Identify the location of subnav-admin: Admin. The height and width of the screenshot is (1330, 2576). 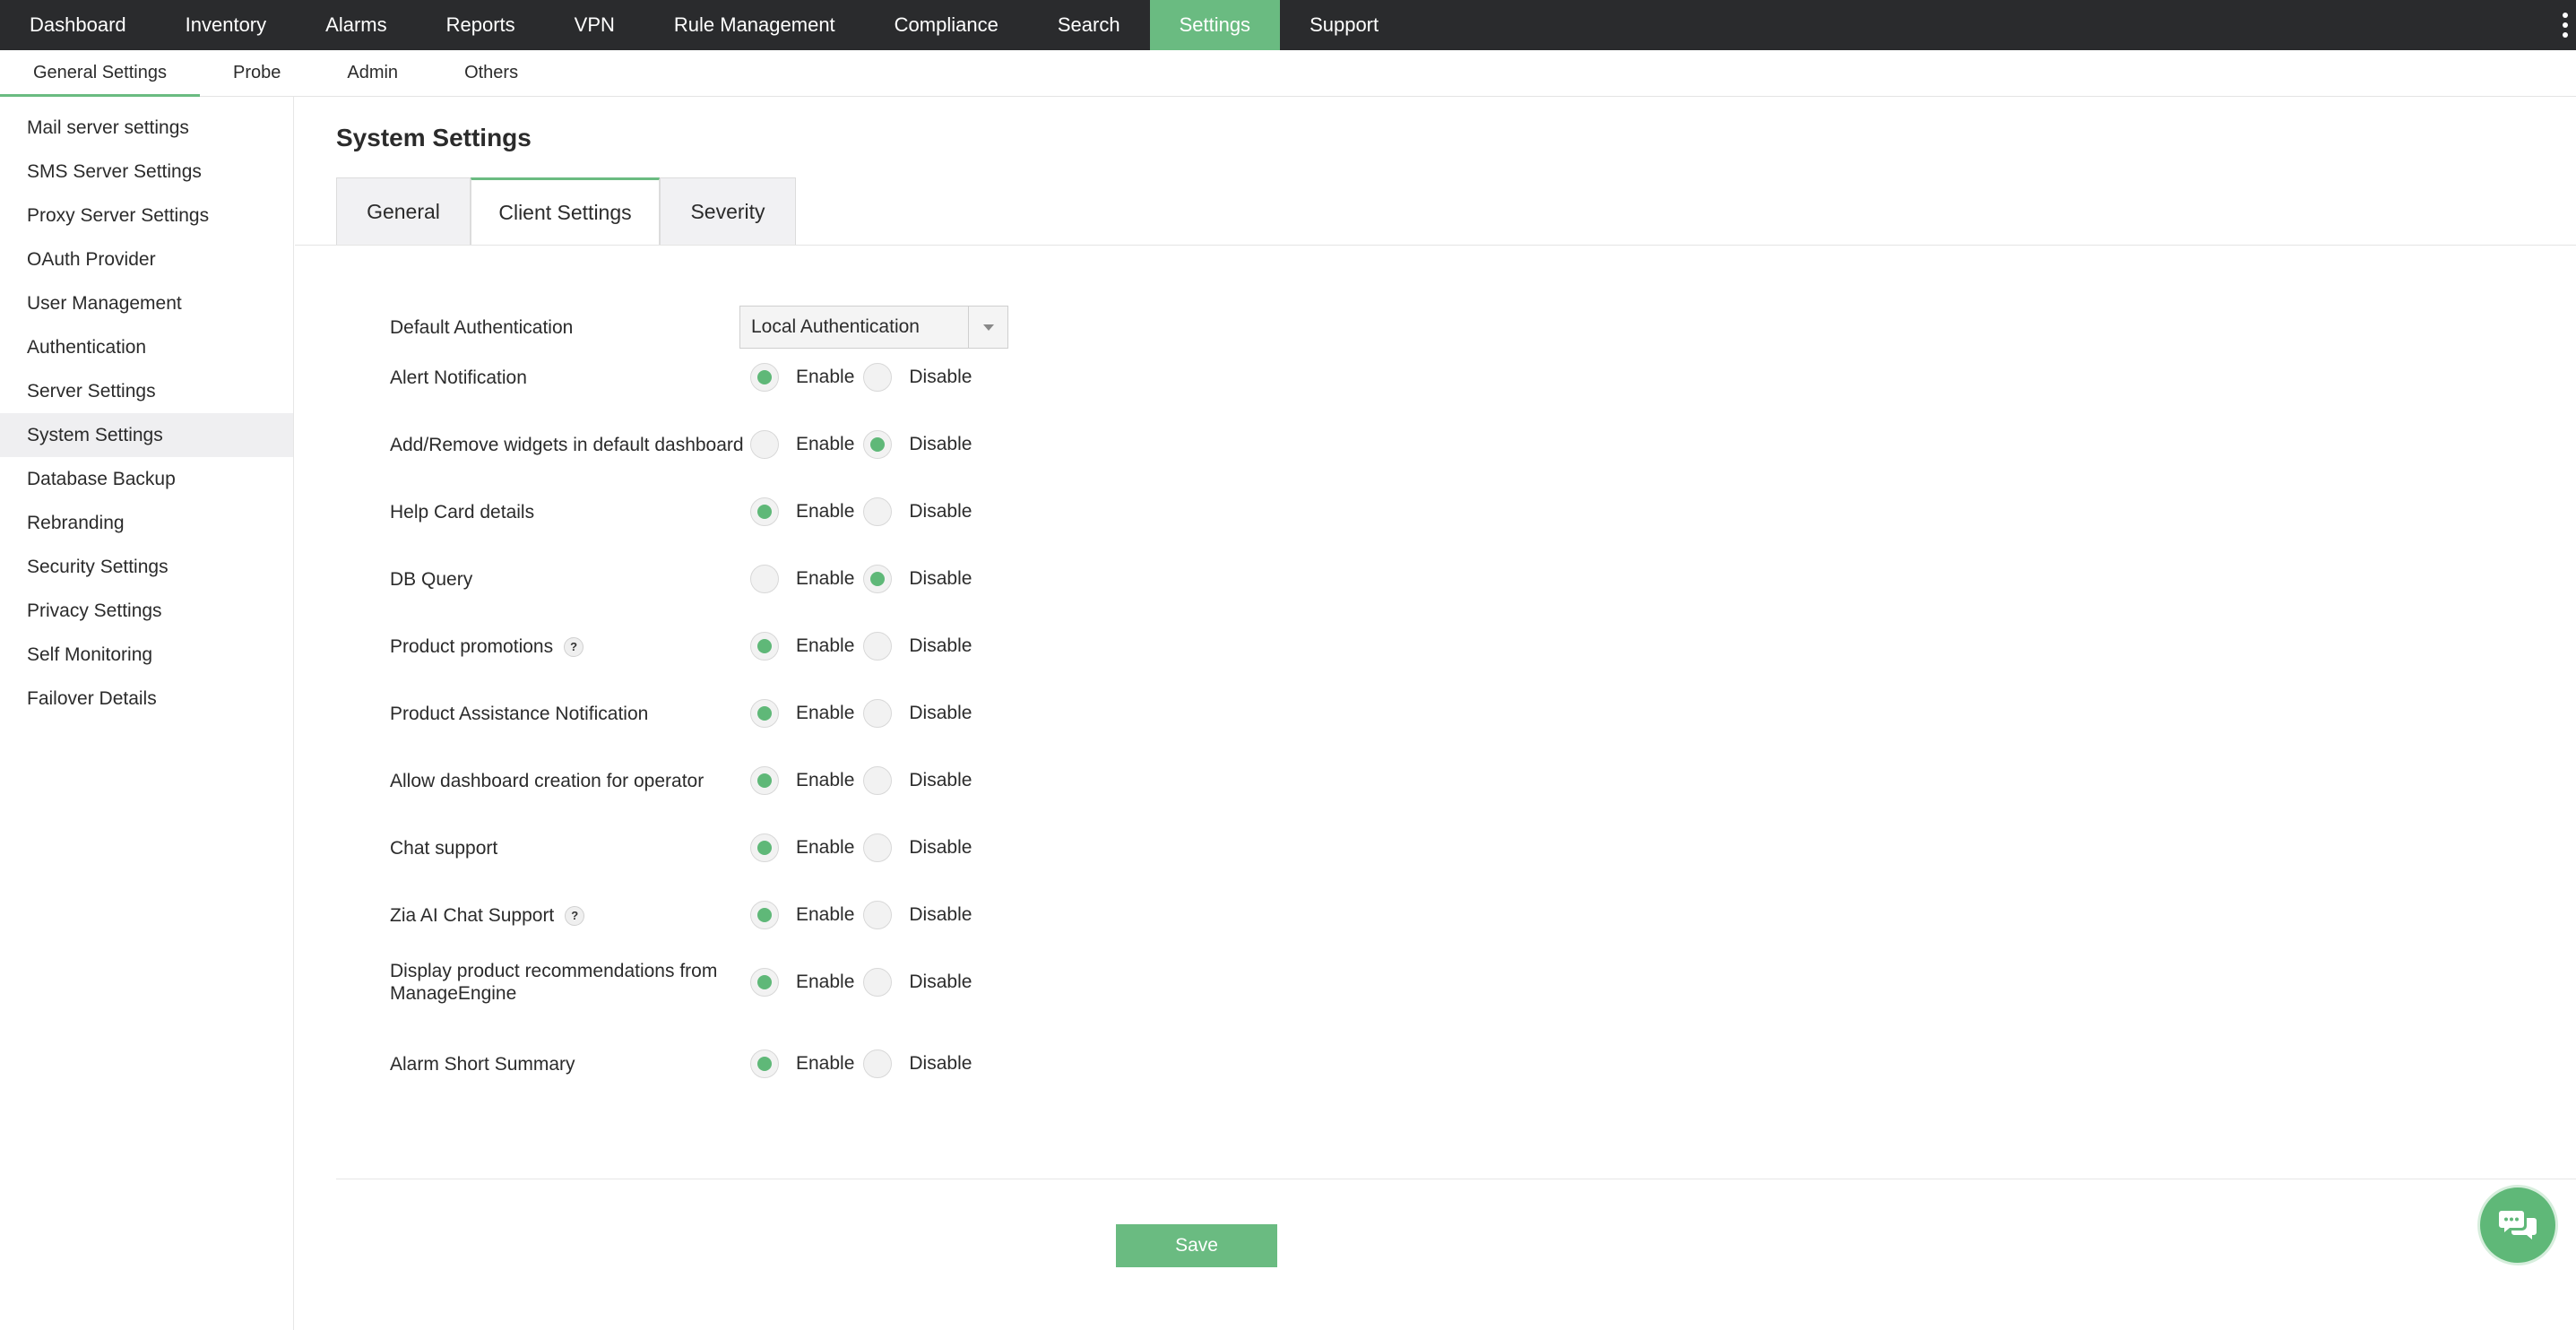
(372, 73).